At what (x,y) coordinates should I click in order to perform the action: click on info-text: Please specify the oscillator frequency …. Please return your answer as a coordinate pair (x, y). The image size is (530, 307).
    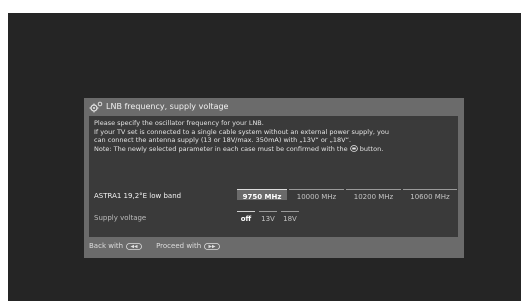
    Looking at the image, I should click on (275, 136).